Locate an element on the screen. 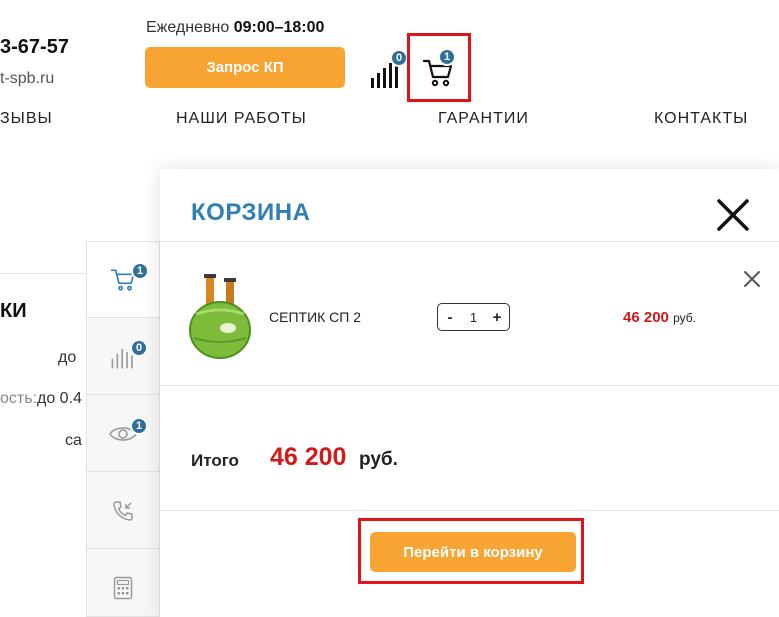  phone-callback-icon is located at coordinates (123, 510).